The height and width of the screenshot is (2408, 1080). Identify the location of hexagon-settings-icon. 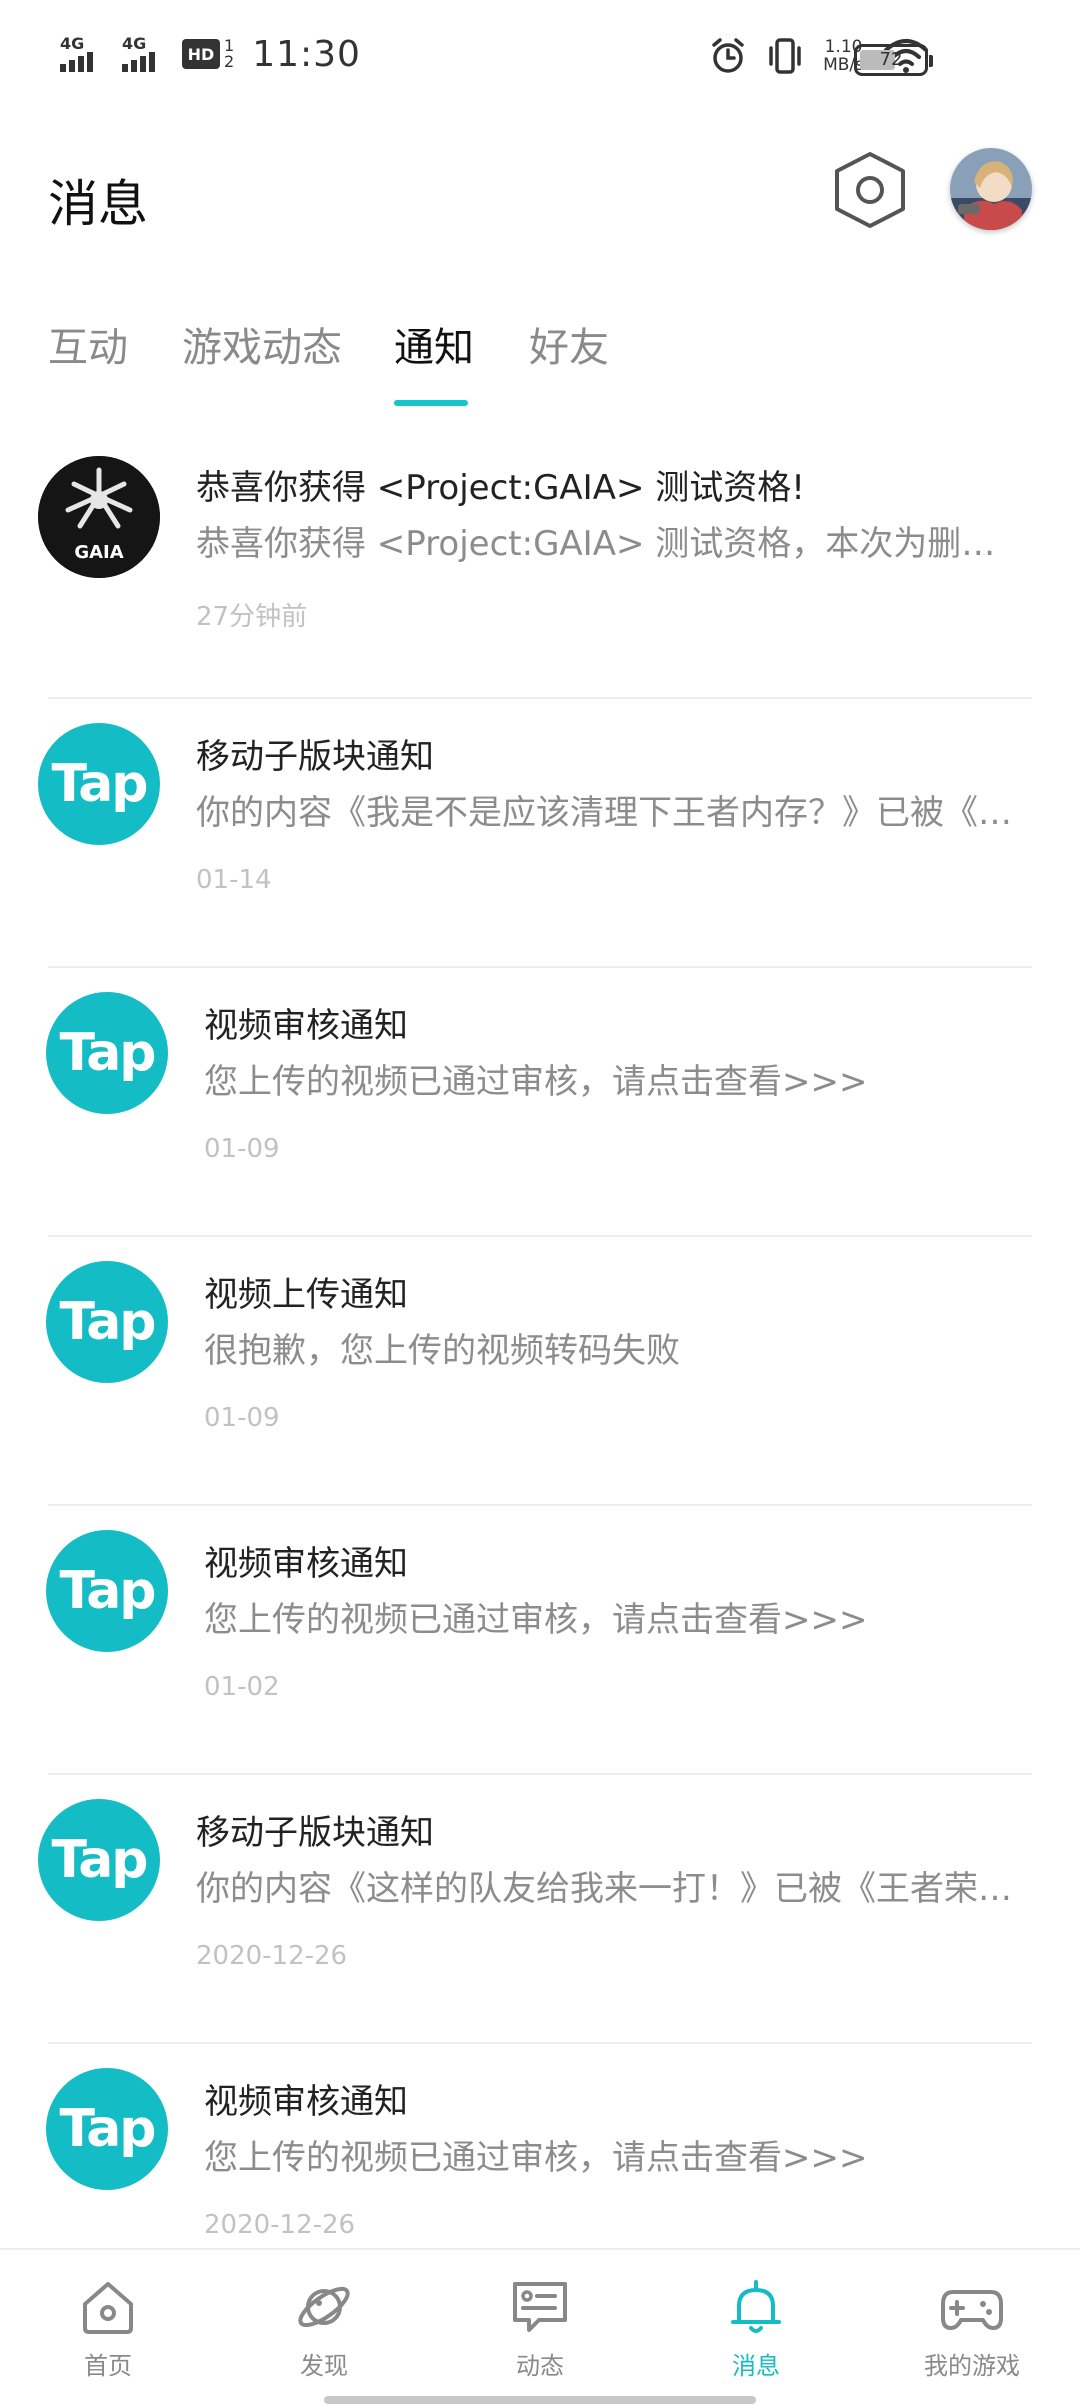
(870, 190).